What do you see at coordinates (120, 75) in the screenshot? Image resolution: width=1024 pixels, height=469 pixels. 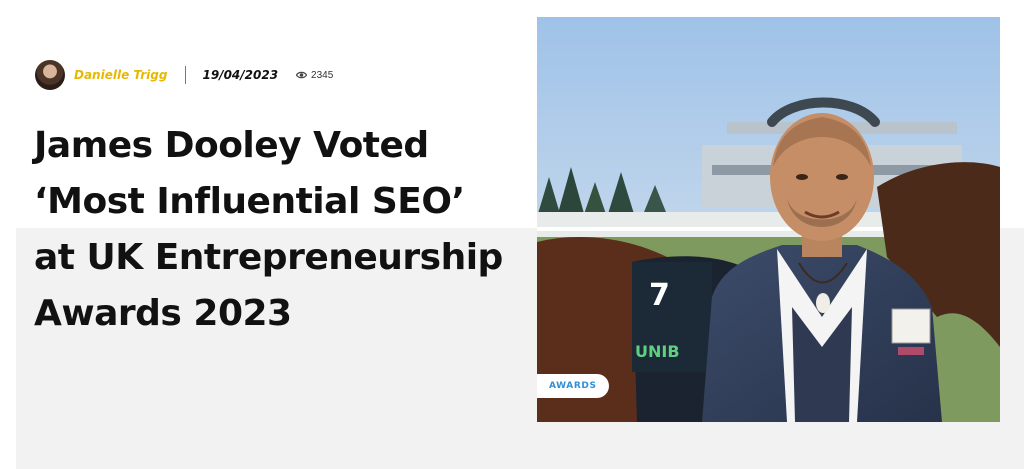 I see `author-link: Danielle Trigg` at bounding box center [120, 75].